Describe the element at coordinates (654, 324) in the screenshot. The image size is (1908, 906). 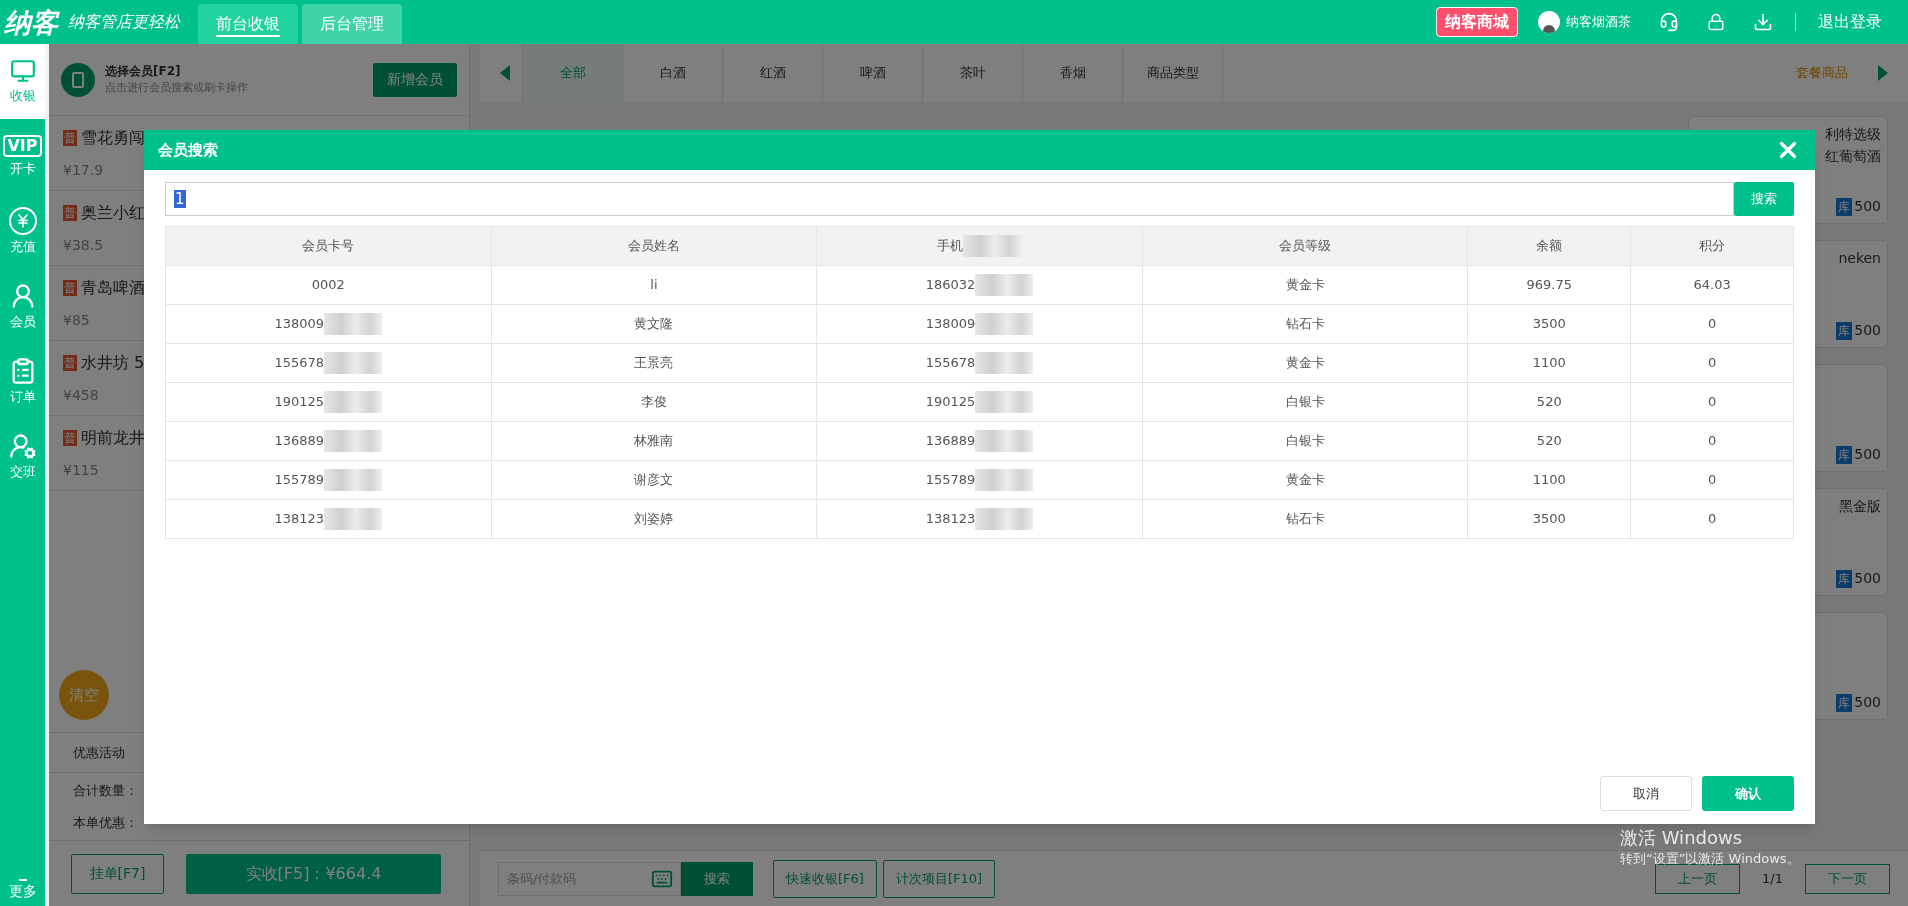
I see `table-cell: 黄文隆` at that location.